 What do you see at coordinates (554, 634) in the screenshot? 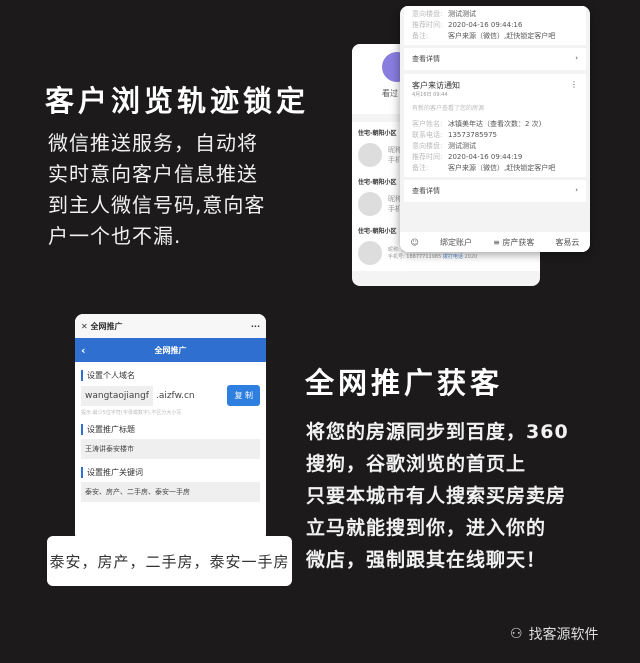
I see `watermark: ⚇ 找客源软件` at bounding box center [554, 634].